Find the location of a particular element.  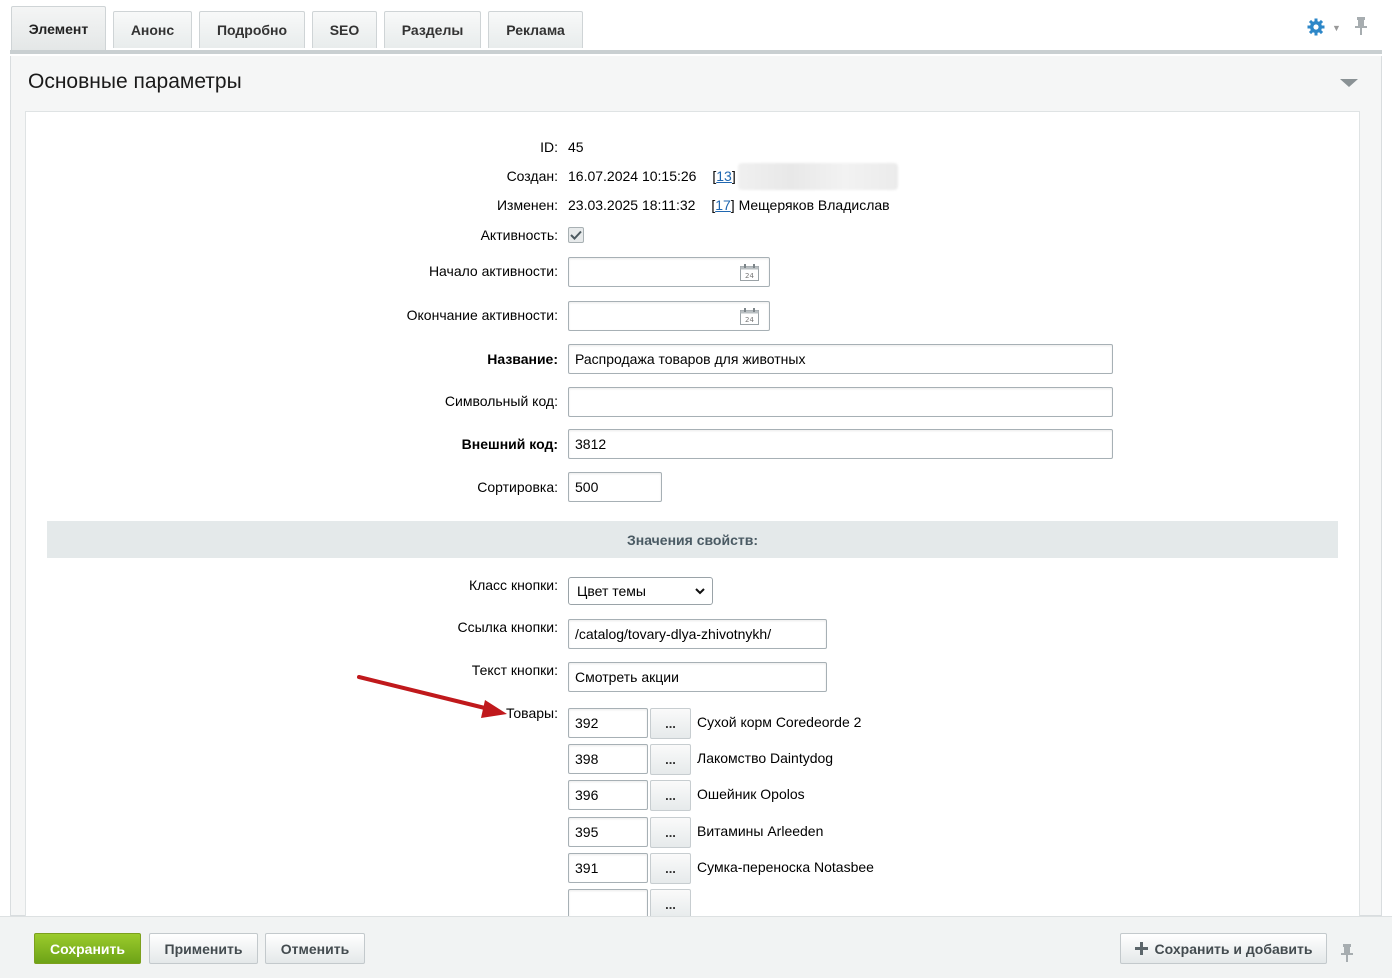

modified-user-link: 17 is located at coordinates (723, 205).